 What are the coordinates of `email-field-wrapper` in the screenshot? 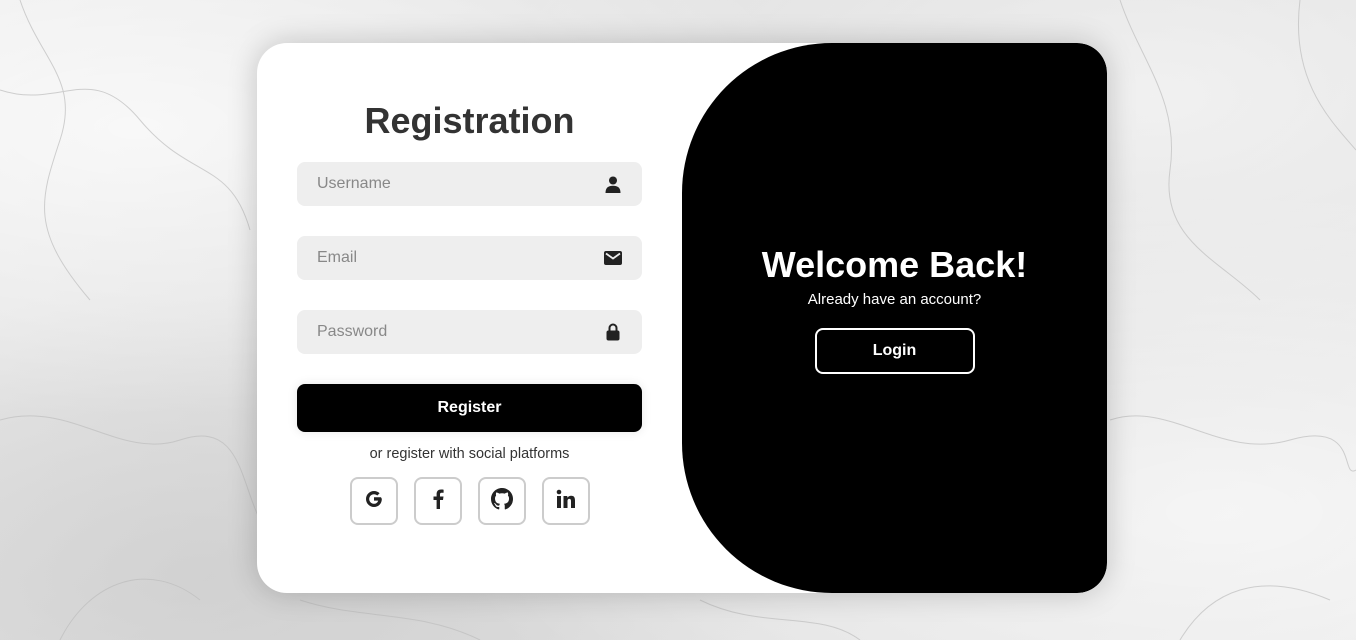 It's located at (469, 258).